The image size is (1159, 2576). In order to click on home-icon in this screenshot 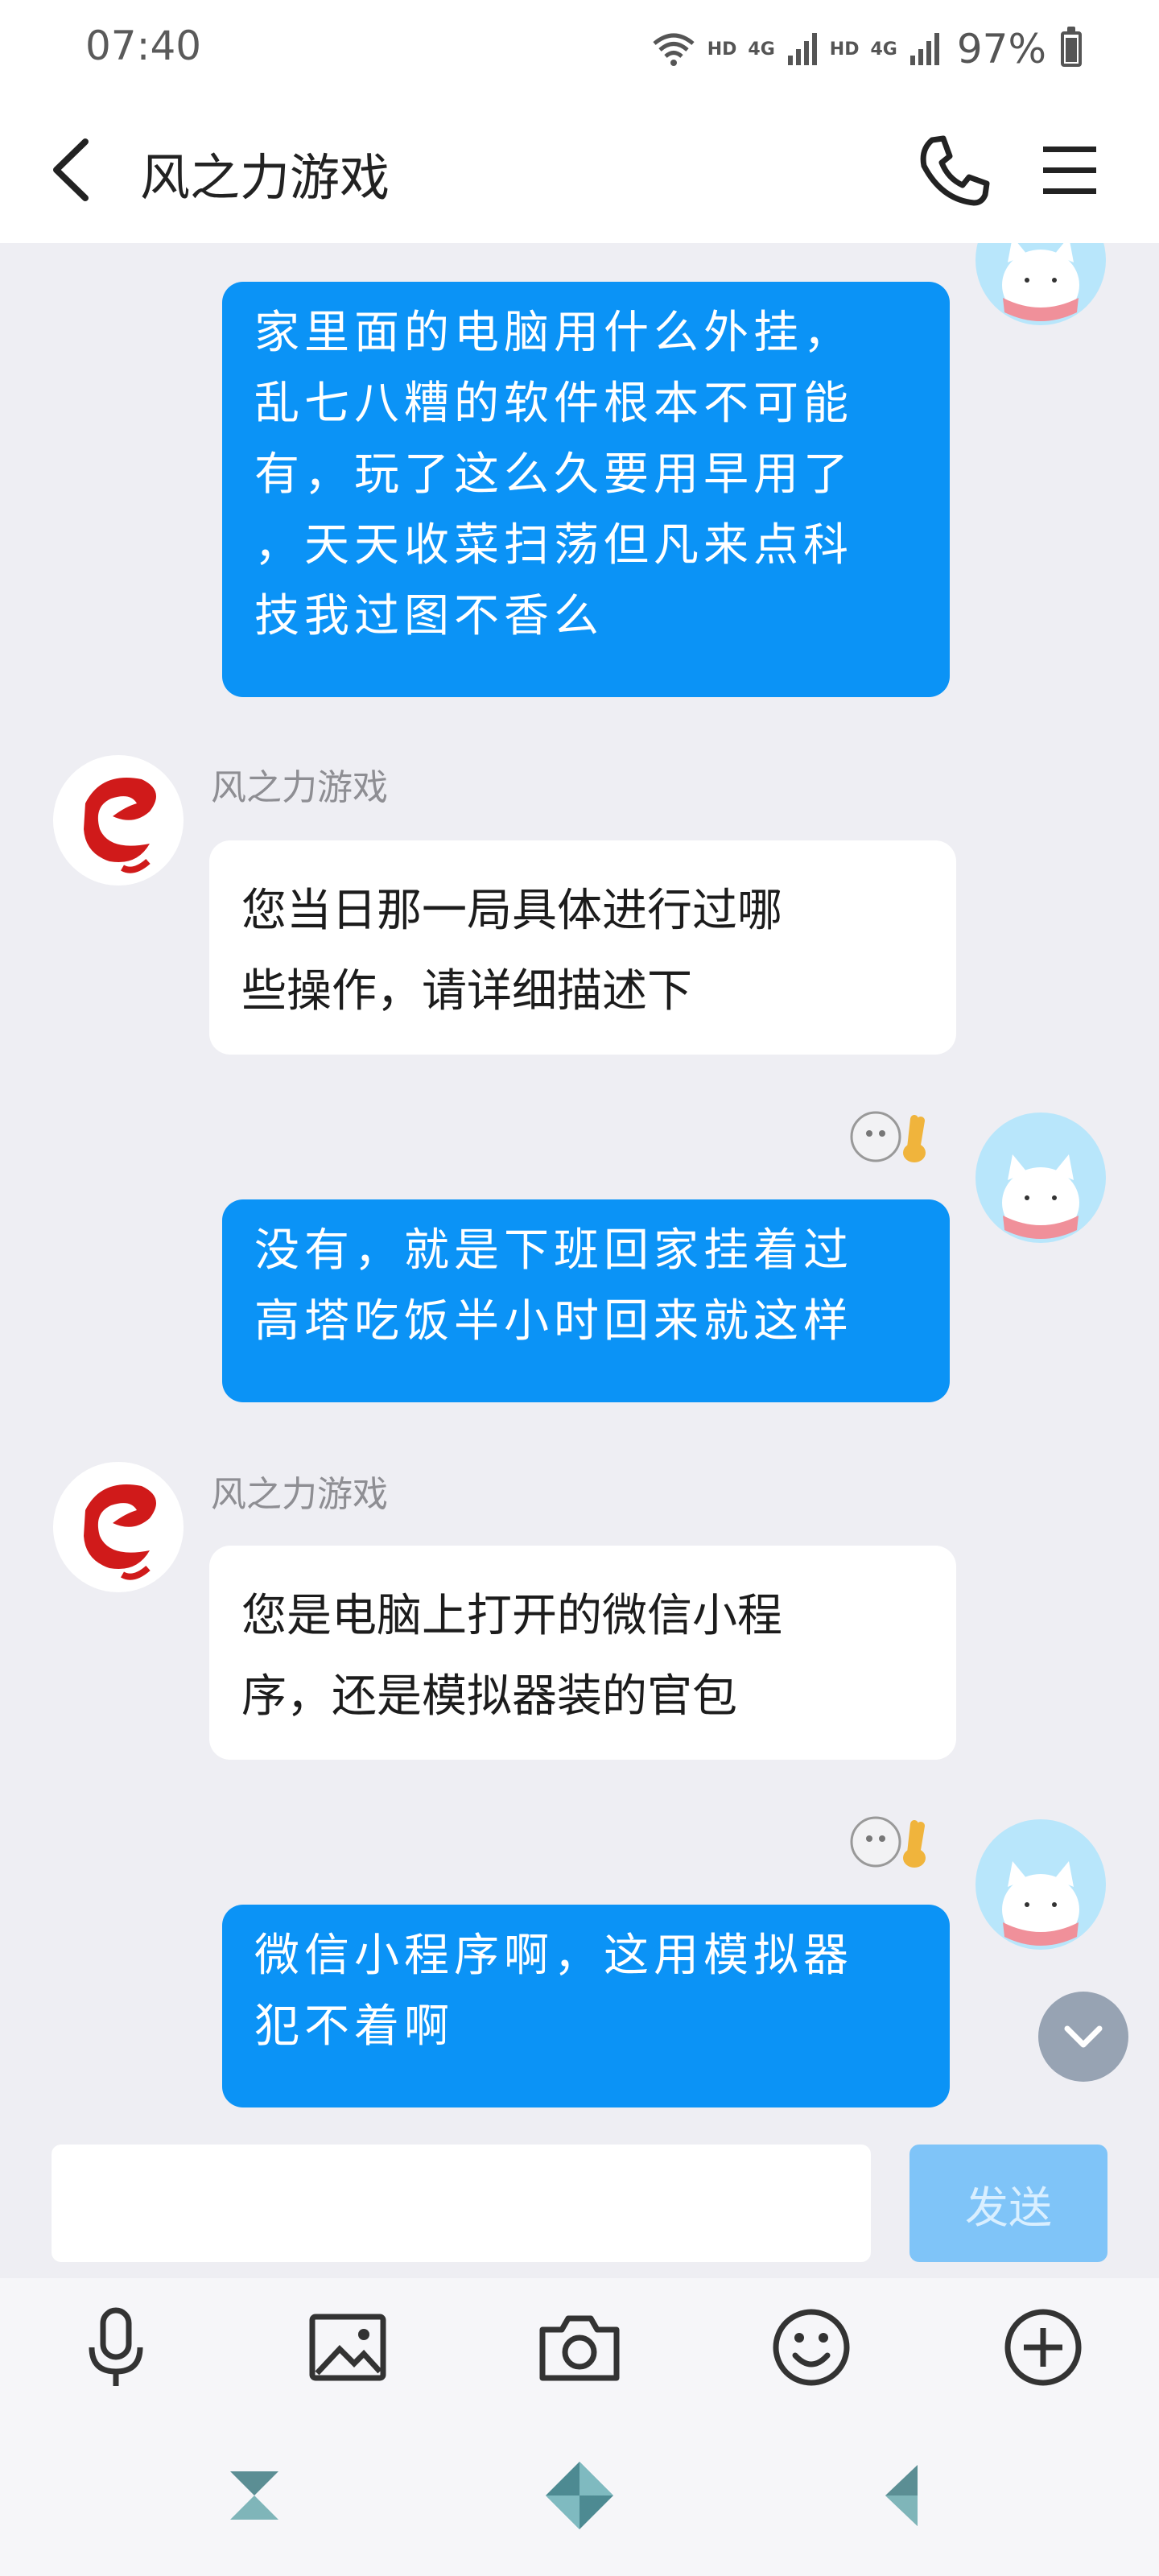, I will do `click(579, 2495)`.